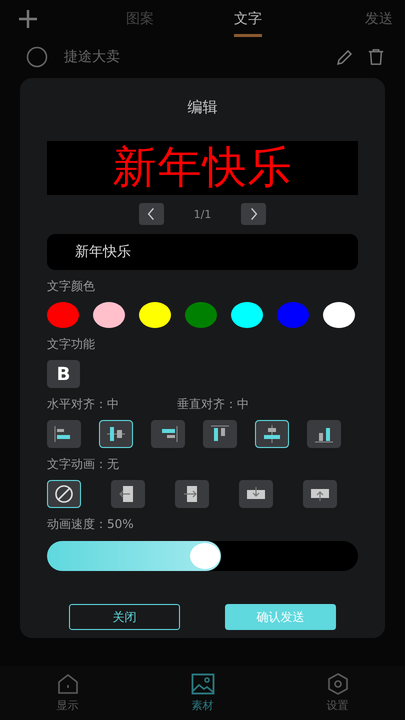 The height and width of the screenshot is (720, 405). Describe the element at coordinates (213, 404) in the screenshot. I see `section-label: 垂直对齐：中` at that location.